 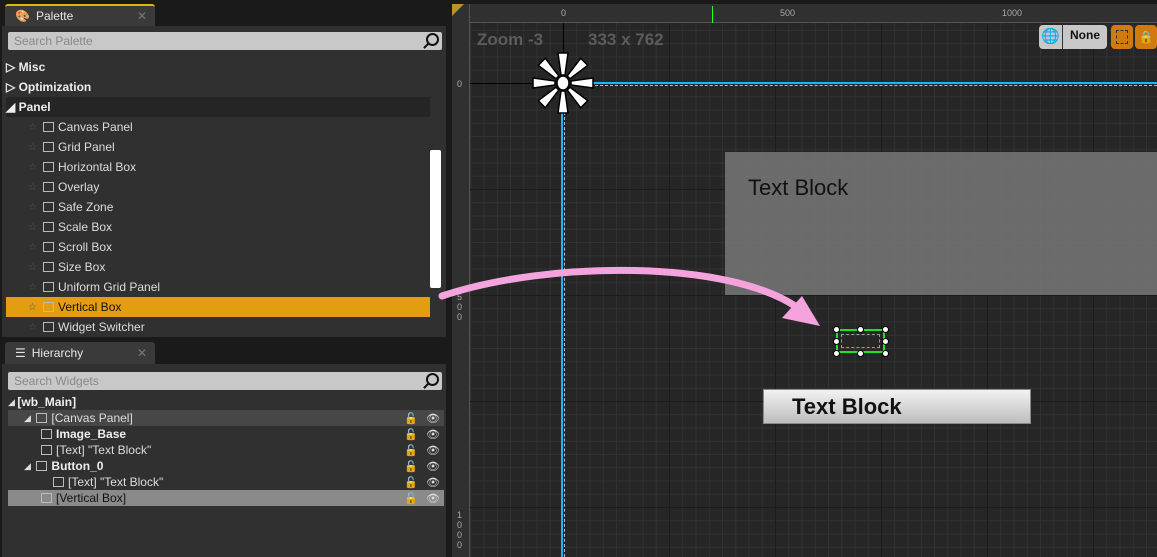 I want to click on anchor-icon, so click(x=563, y=83).